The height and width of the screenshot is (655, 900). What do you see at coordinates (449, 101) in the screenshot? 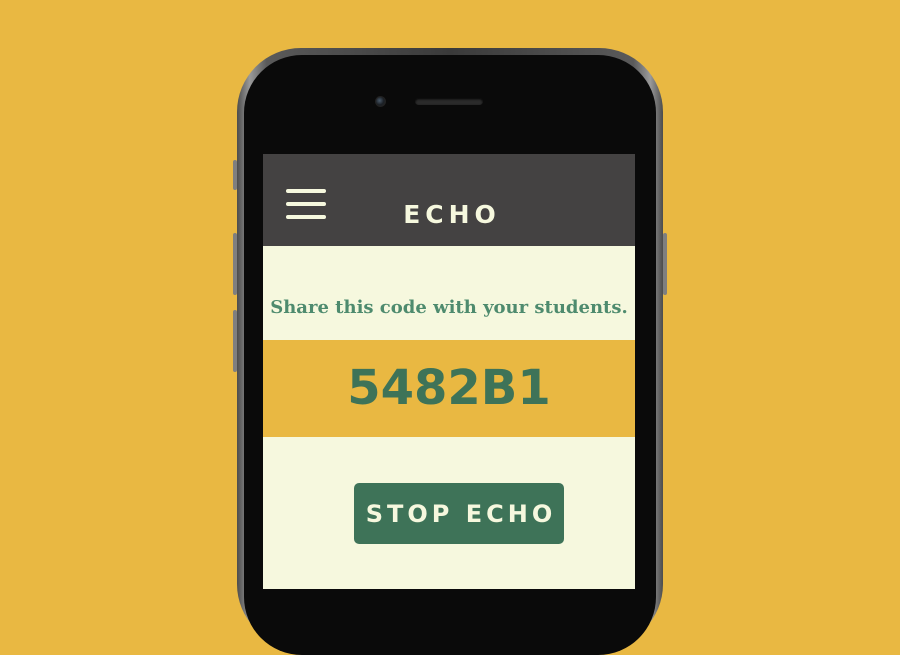
I see `earpiece-speaker` at bounding box center [449, 101].